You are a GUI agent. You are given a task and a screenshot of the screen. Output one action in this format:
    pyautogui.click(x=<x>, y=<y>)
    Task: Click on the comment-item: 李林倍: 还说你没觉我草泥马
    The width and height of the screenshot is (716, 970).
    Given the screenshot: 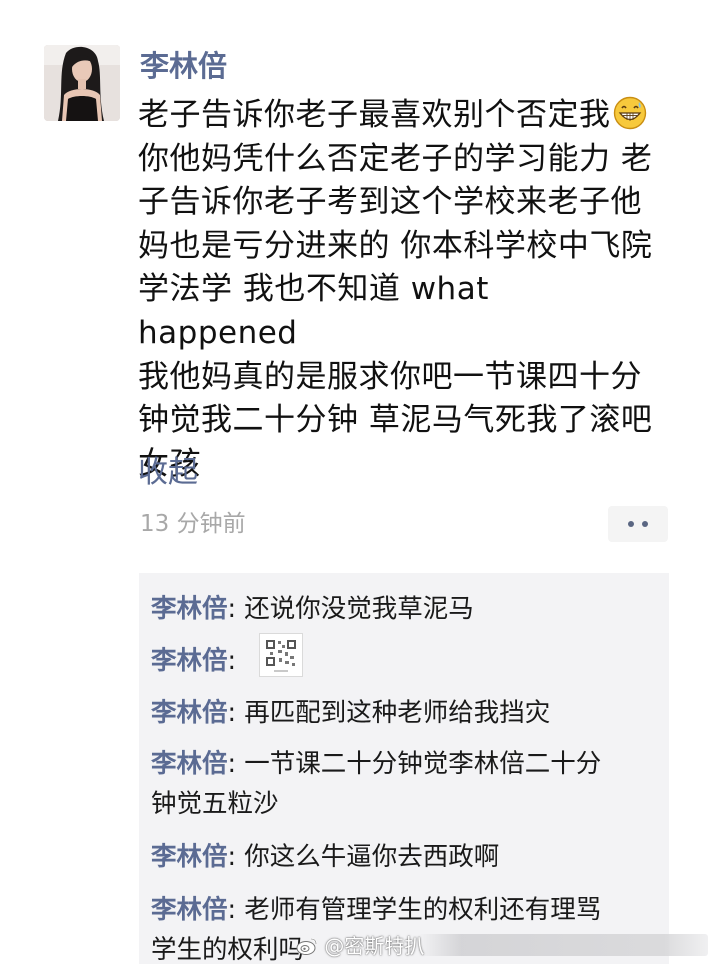 What is the action you would take?
    pyautogui.click(x=404, y=609)
    